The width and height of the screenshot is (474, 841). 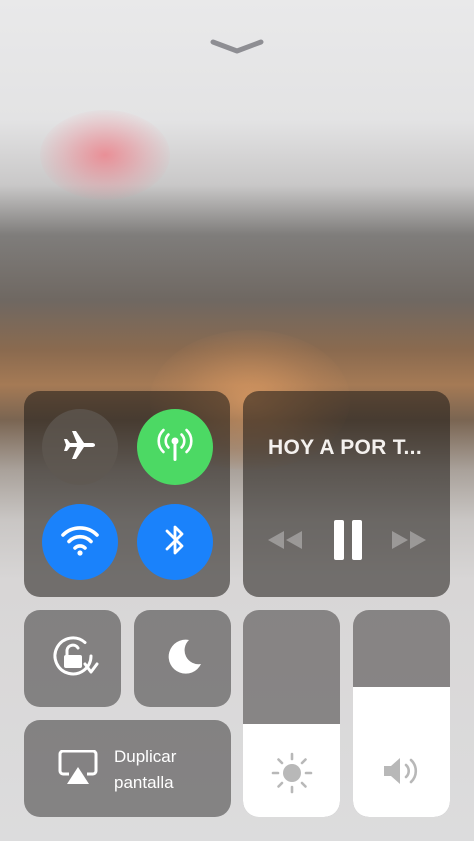 I want to click on antenna-icon, so click(x=175, y=447).